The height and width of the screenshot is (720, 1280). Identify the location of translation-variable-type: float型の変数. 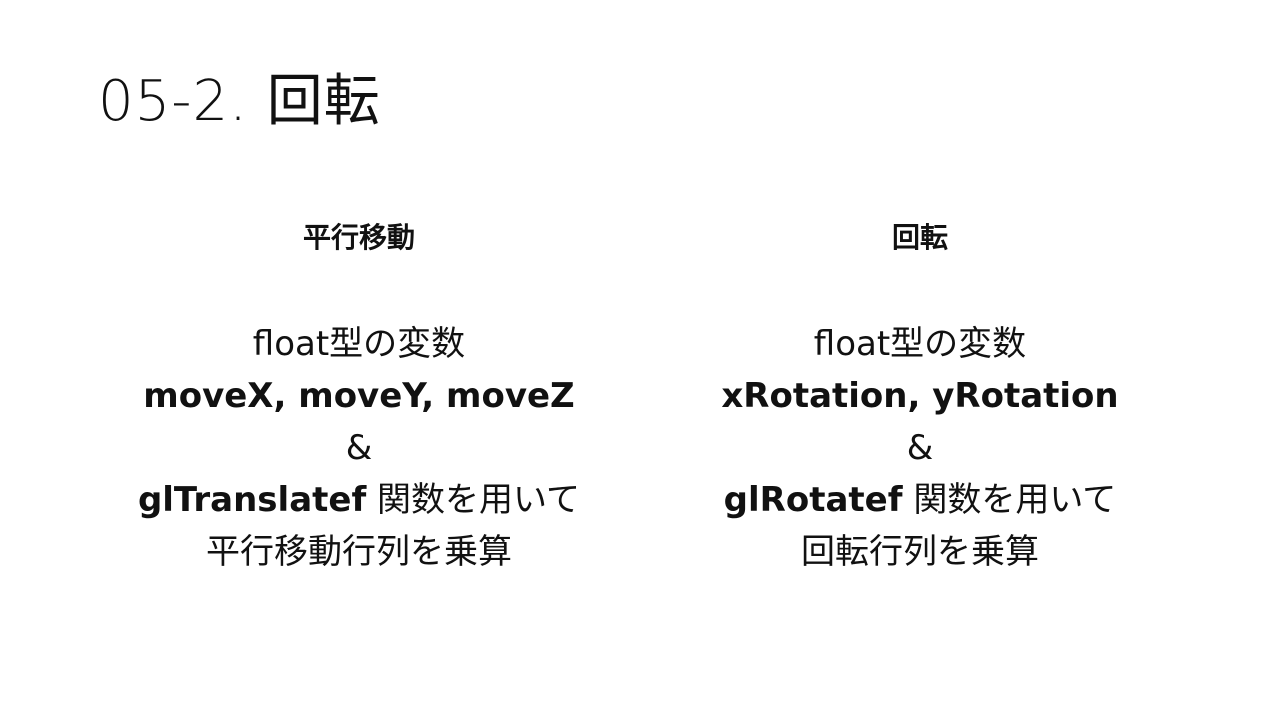
(359, 344).